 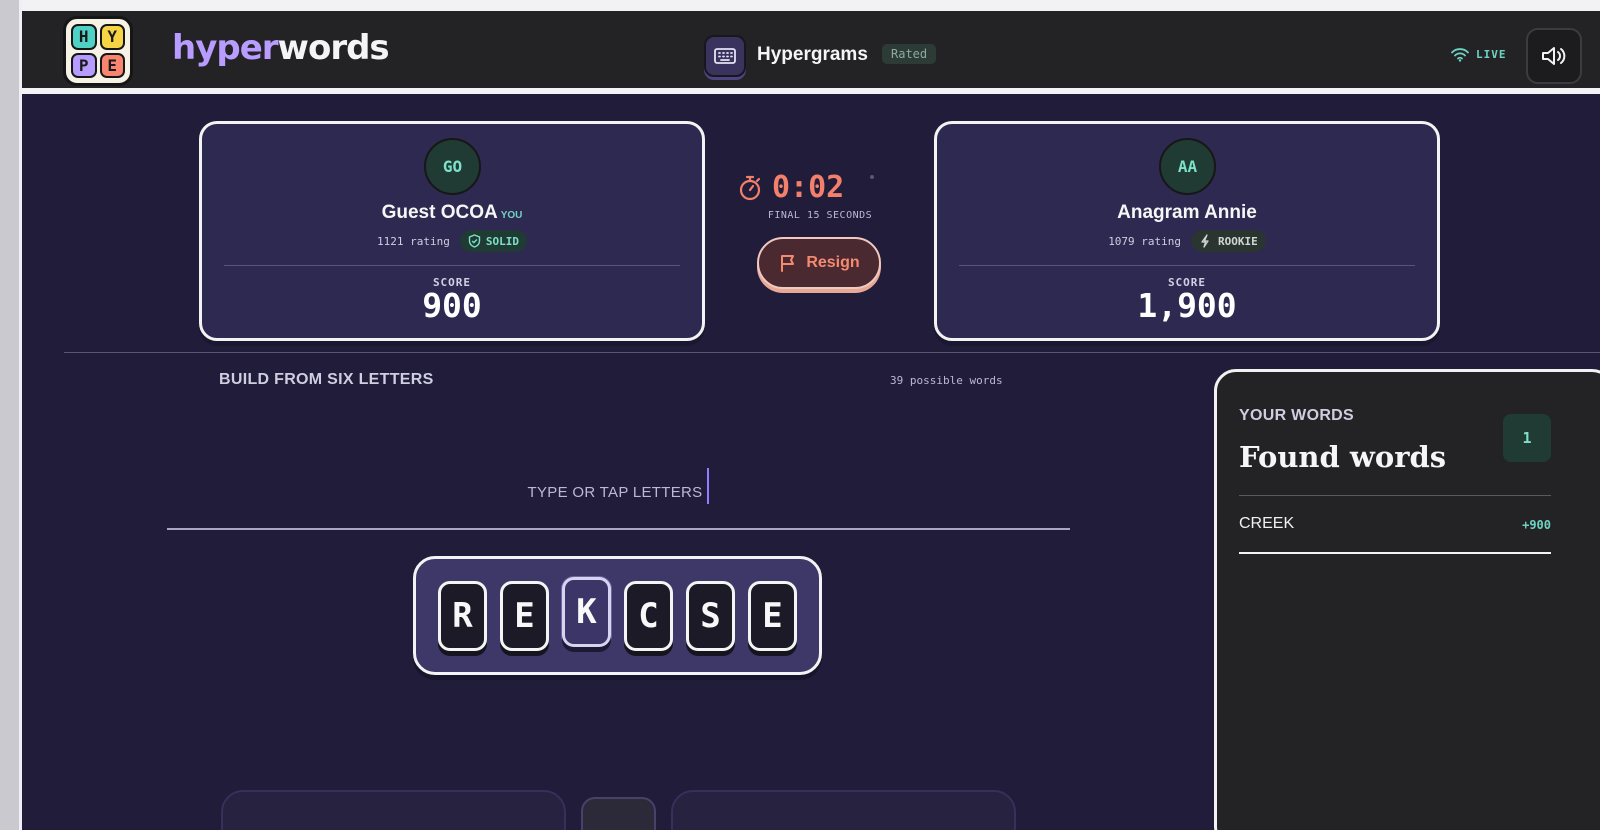 I want to click on tier-badge: ROOKIE, so click(x=1228, y=241).